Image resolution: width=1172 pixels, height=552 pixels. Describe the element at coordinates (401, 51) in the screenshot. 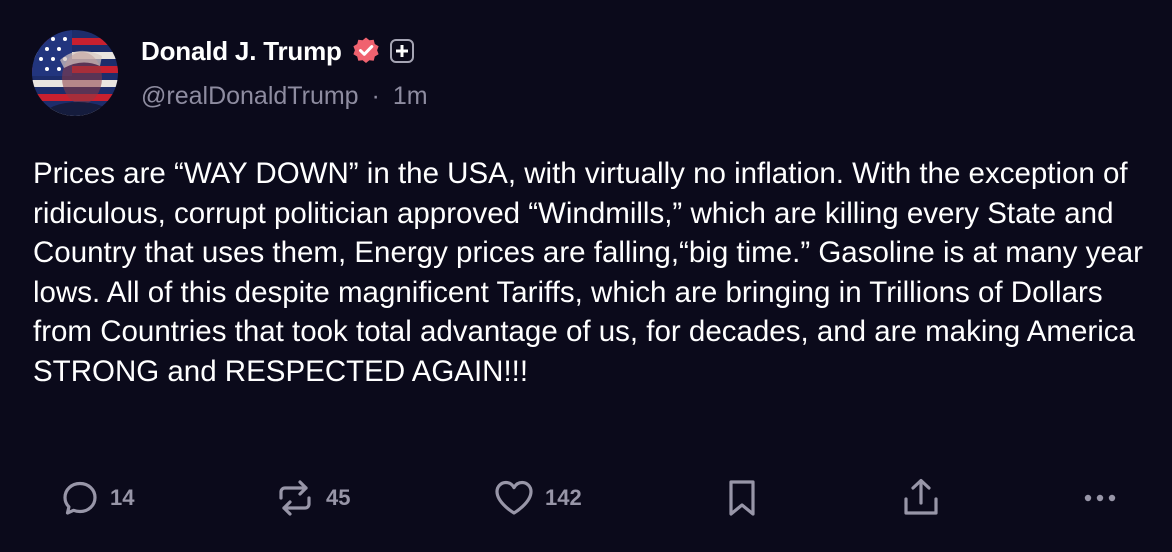

I see `plus-badge-icon` at that location.